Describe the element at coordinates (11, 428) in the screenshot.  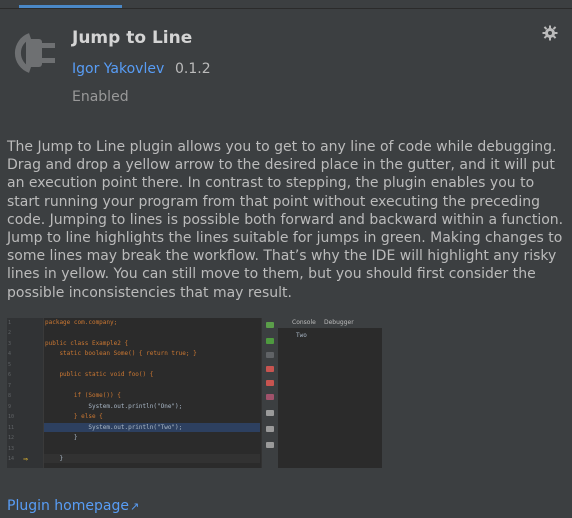
I see `line-number: 11` at that location.